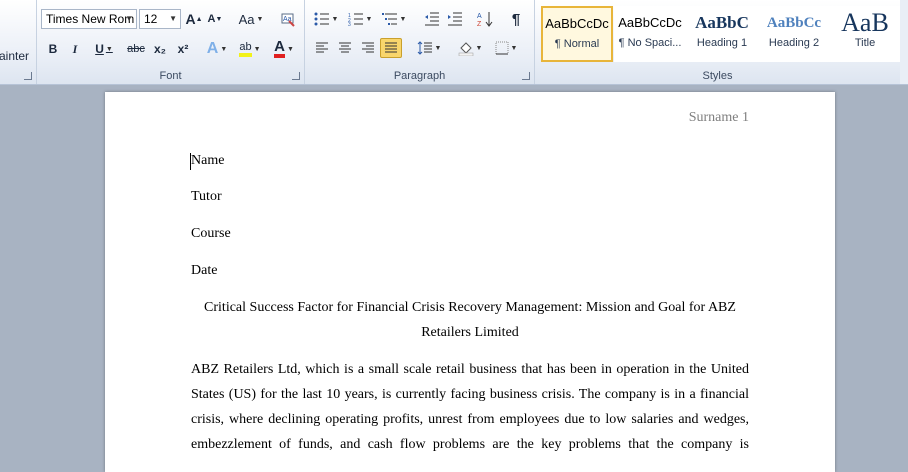 The width and height of the screenshot is (908, 472). I want to click on svg-text: 3, so click(349, 24).